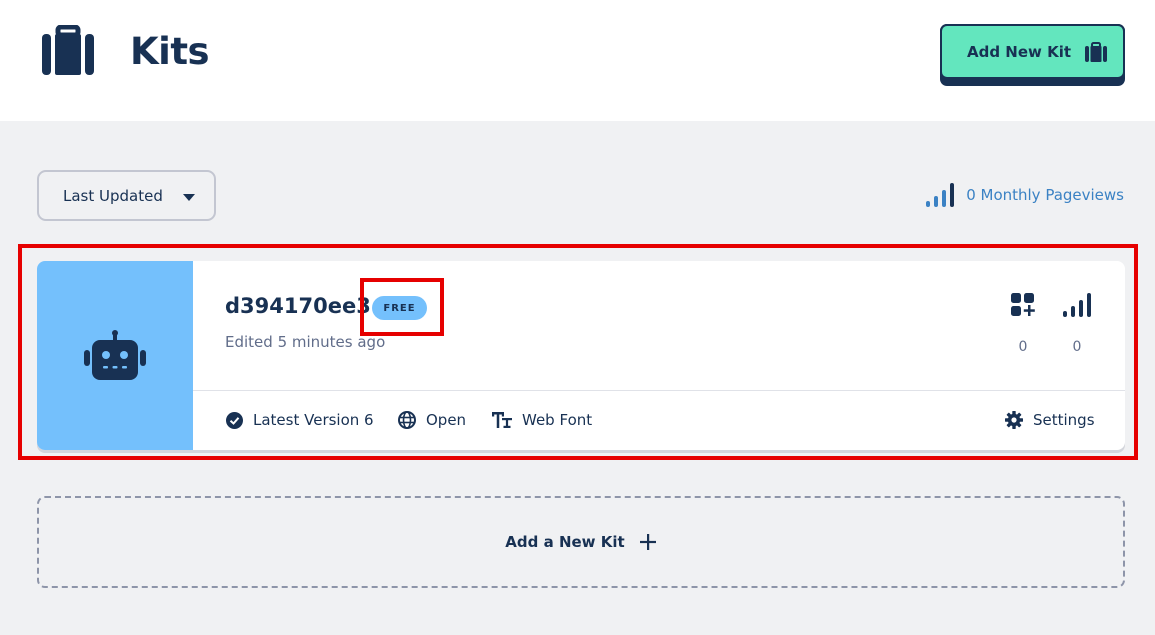 The image size is (1155, 635). I want to click on caret-down-icon, so click(189, 197).